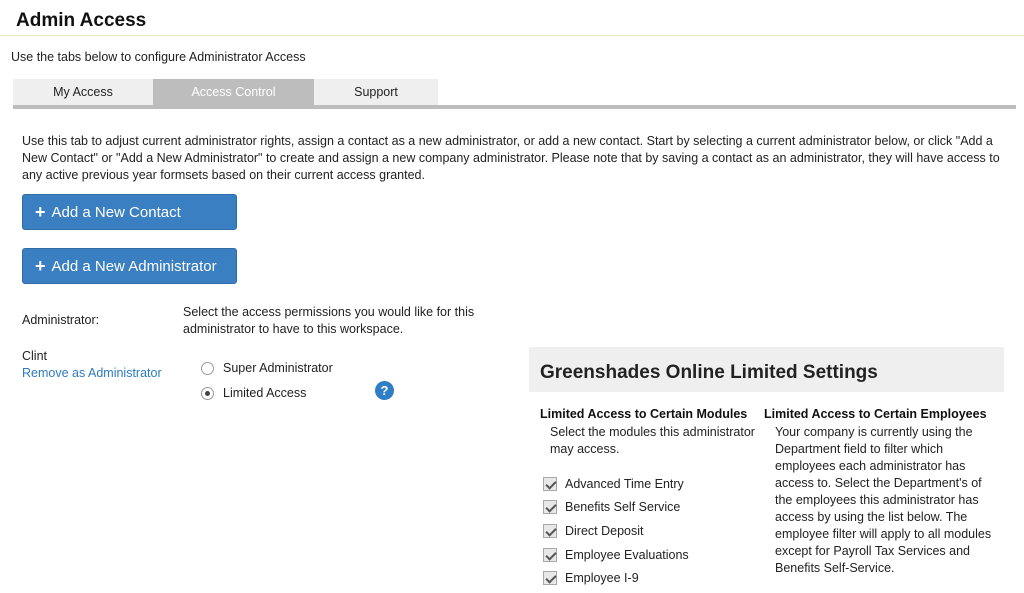 This screenshot has height=593, width=1024. I want to click on super-administrator-label: Super Administrator, so click(278, 368).